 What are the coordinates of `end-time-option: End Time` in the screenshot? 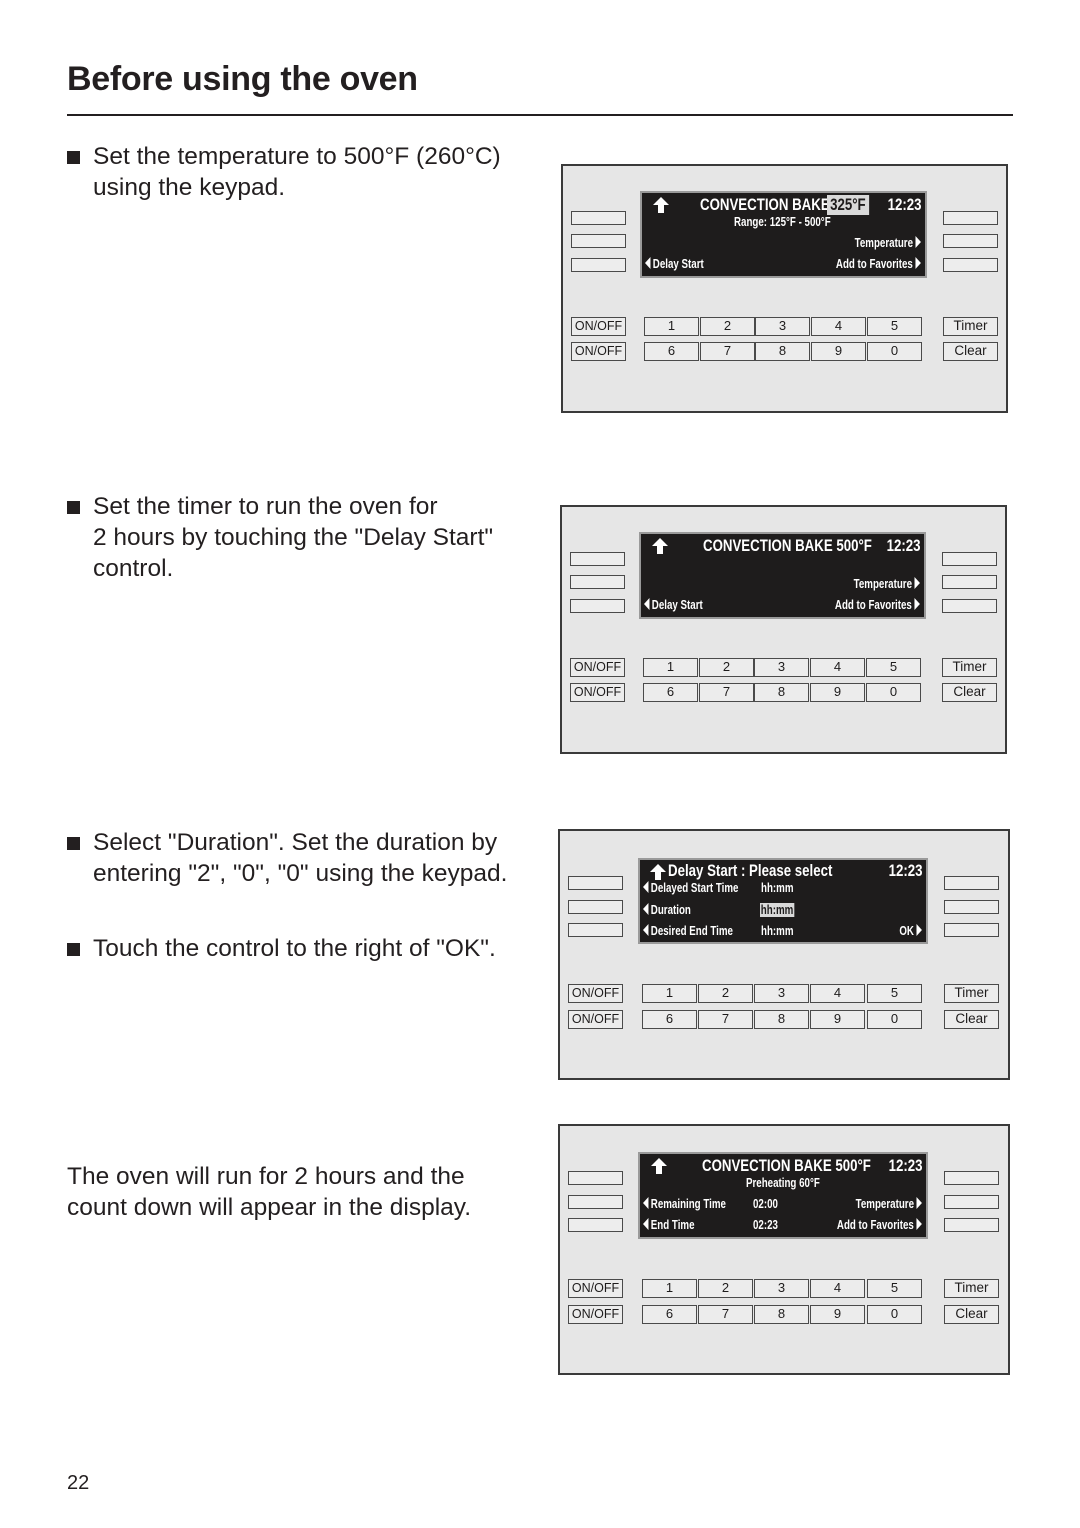 It's located at (669, 1225).